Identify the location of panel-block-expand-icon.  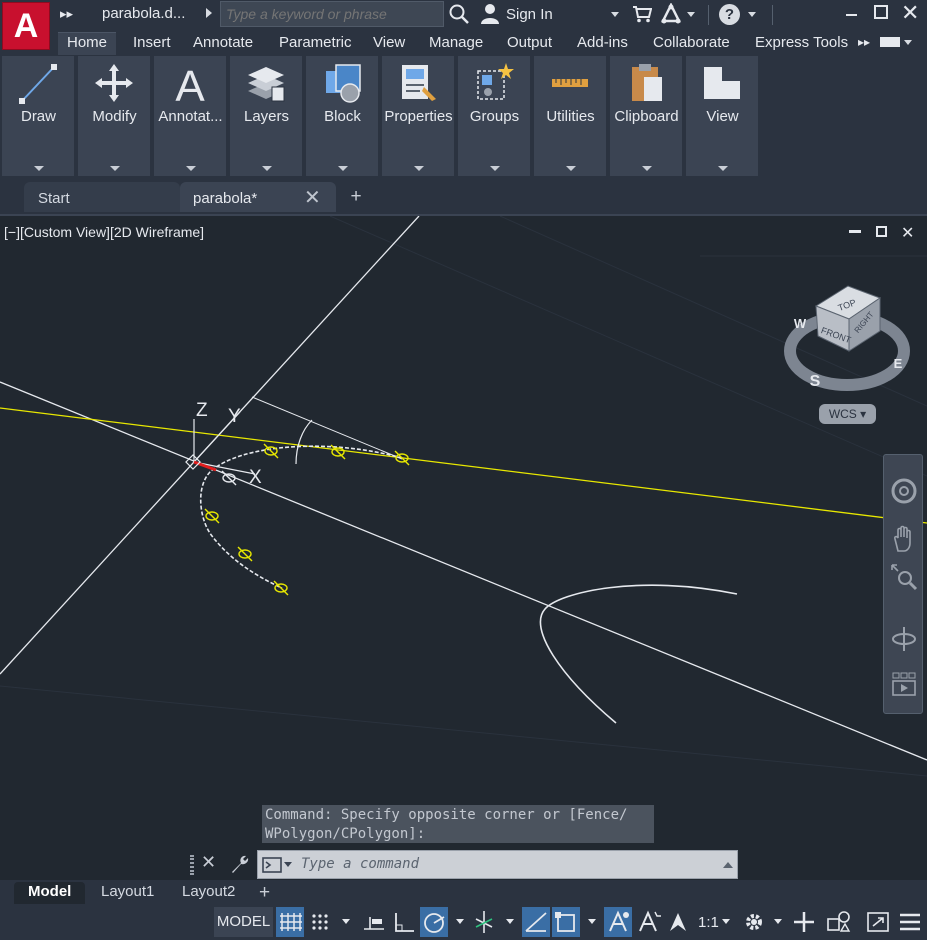
(343, 168).